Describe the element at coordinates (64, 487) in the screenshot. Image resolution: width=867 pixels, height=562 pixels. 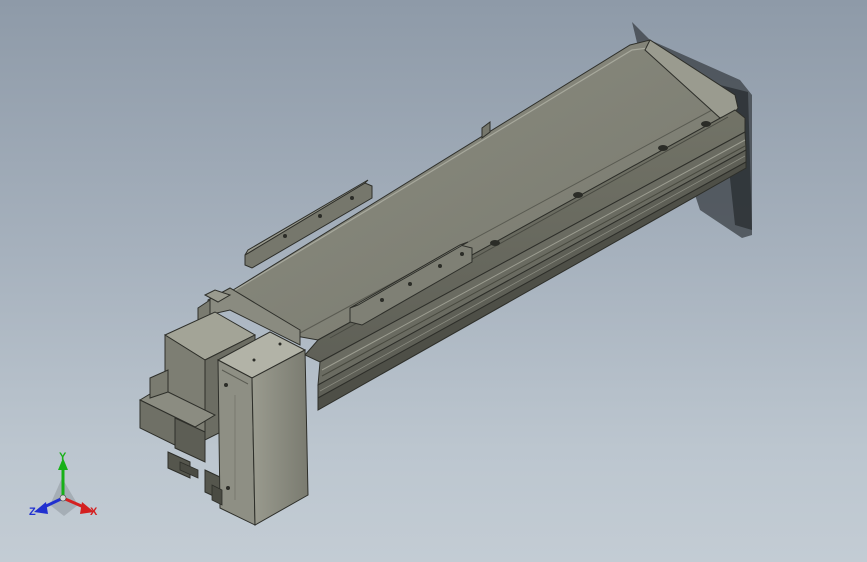
I see `coordinate-triad` at that location.